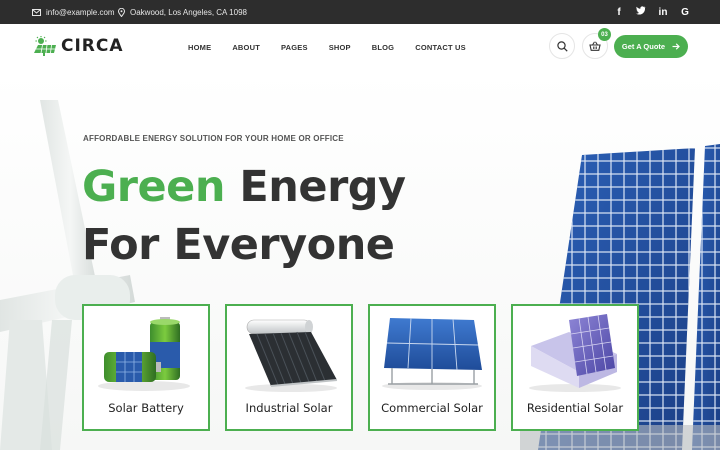 The width and height of the screenshot is (720, 450). I want to click on search-icon, so click(562, 46).